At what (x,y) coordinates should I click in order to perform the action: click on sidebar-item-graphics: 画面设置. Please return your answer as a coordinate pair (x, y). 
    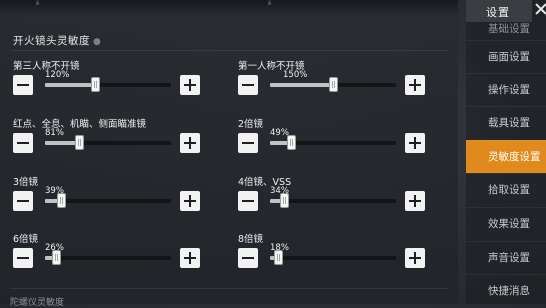
    Looking at the image, I should click on (506, 56).